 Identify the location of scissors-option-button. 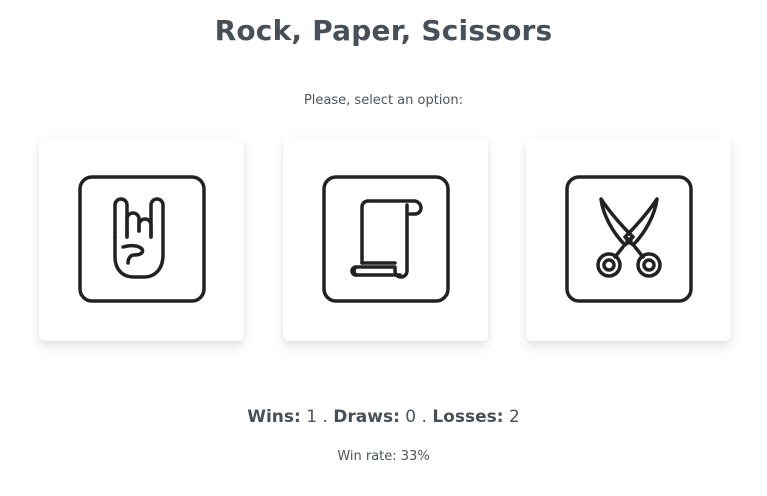
(628, 239).